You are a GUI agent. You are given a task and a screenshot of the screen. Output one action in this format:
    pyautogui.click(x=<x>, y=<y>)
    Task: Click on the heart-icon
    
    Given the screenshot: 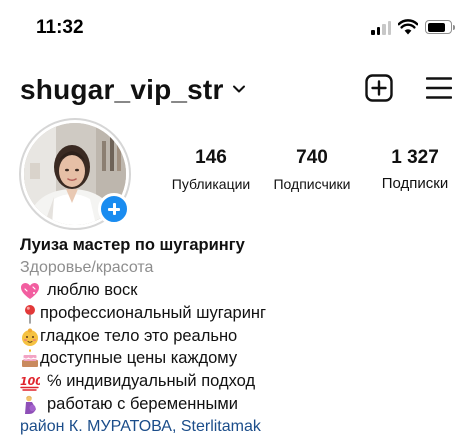 What is the action you would take?
    pyautogui.click(x=30, y=291)
    